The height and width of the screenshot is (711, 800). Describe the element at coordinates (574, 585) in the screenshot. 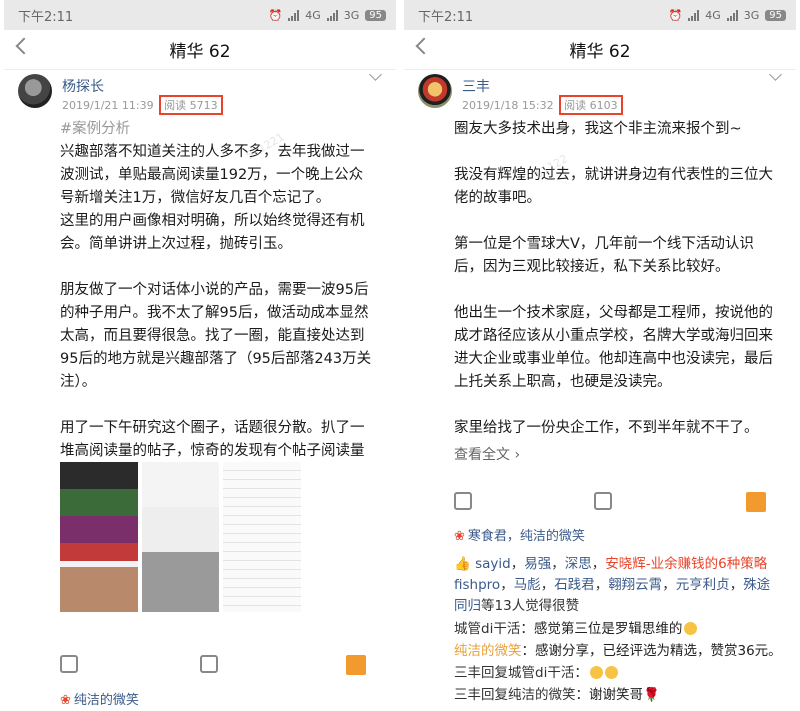

I see `liker-name: 石践君` at that location.